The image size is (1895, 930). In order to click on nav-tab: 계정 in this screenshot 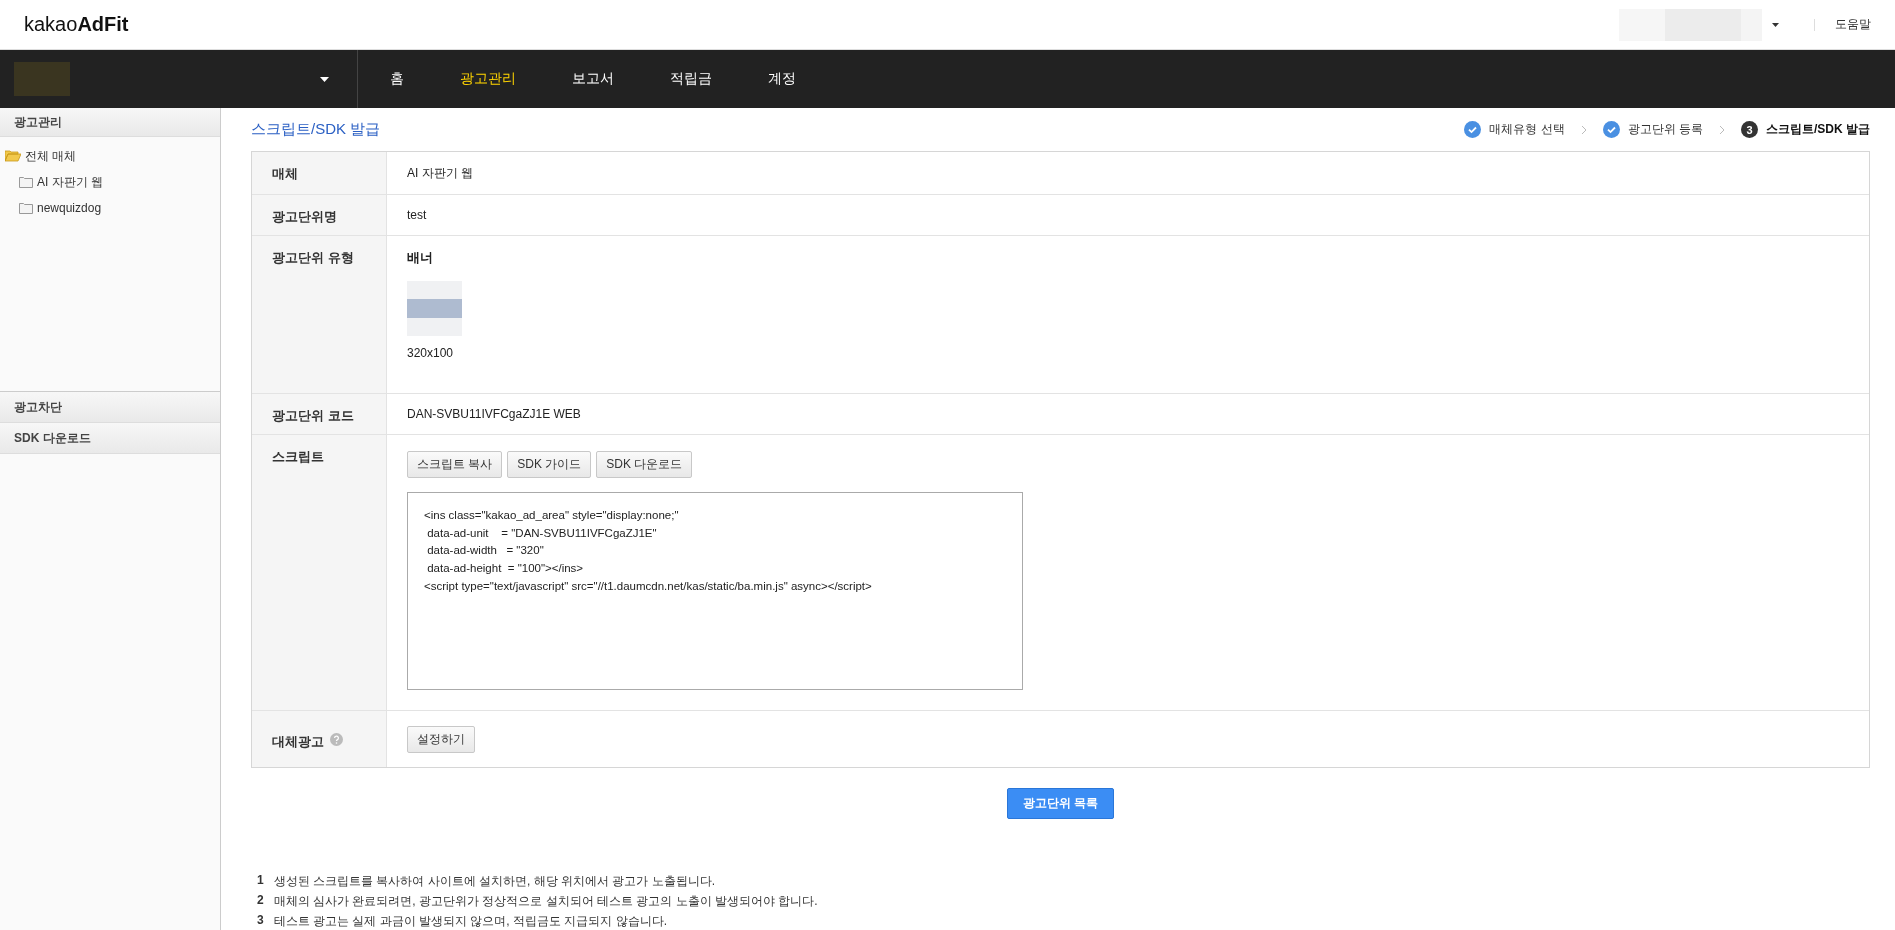, I will do `click(782, 79)`.